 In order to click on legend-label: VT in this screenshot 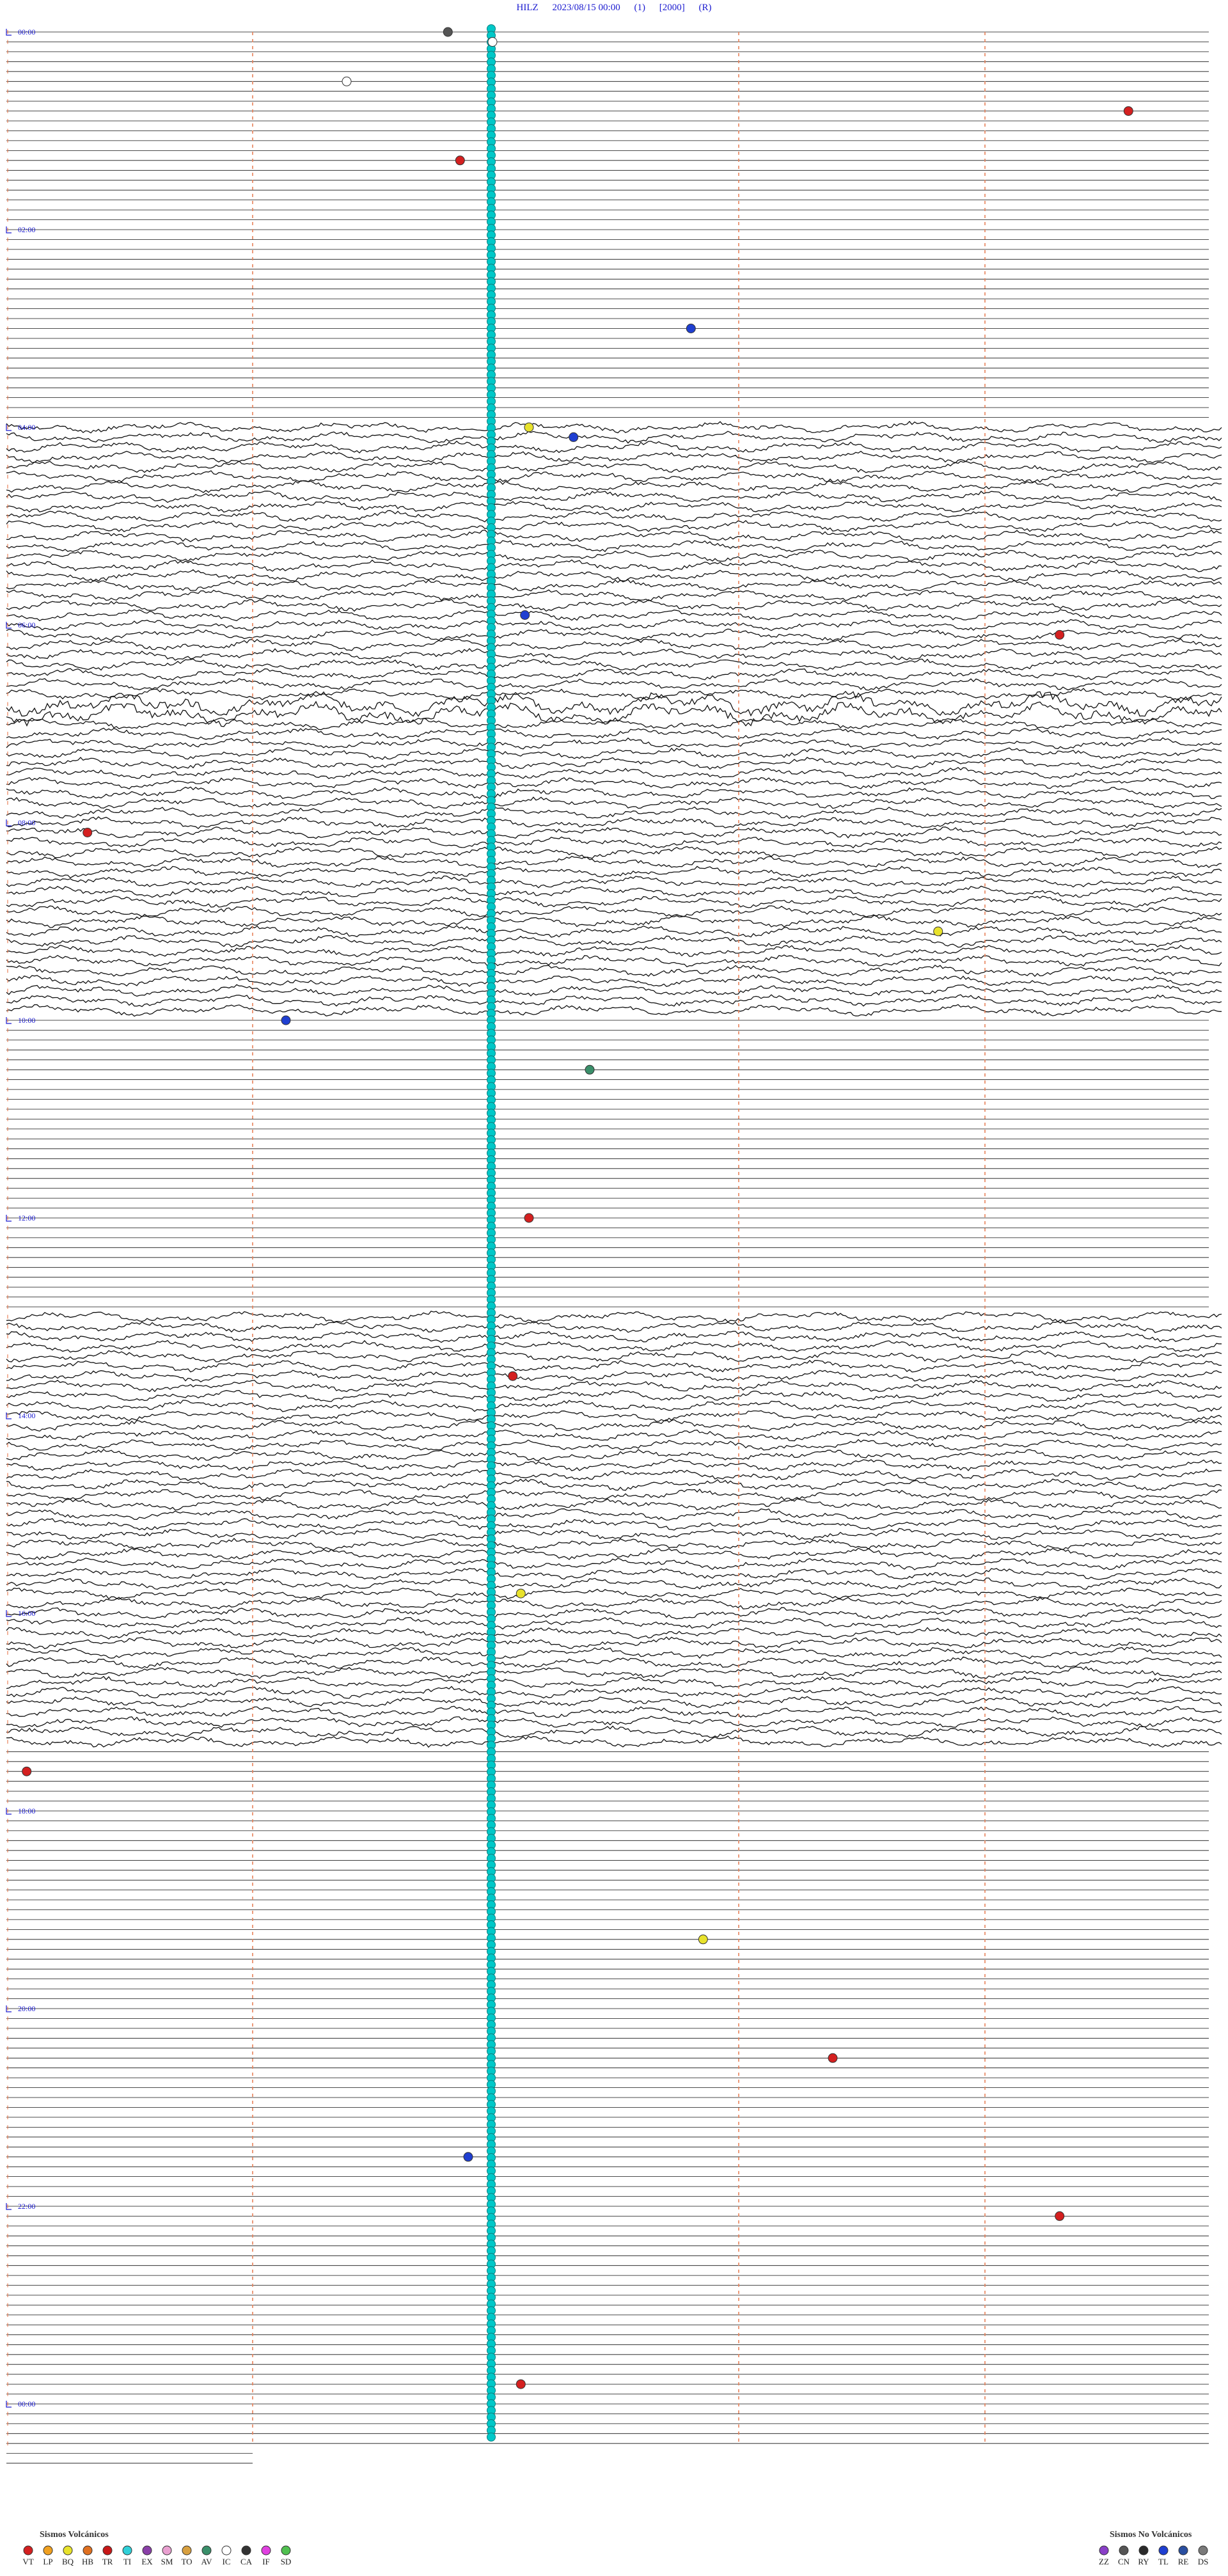, I will do `click(27, 2561)`.